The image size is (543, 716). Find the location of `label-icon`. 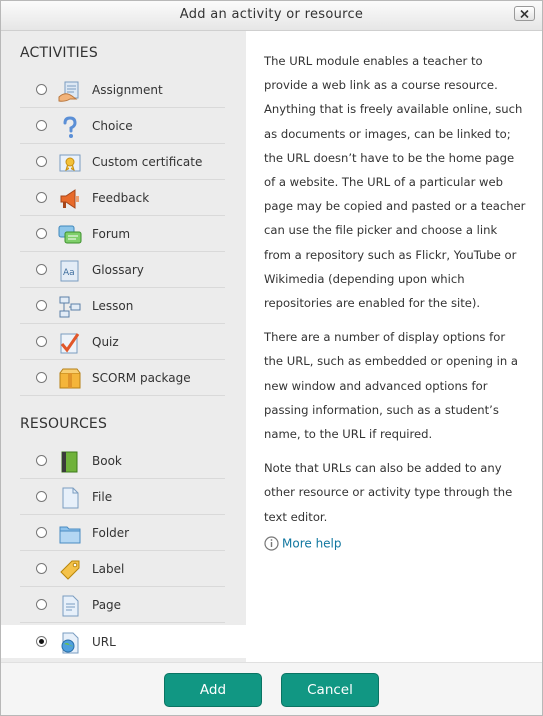

label-icon is located at coordinates (70, 570).